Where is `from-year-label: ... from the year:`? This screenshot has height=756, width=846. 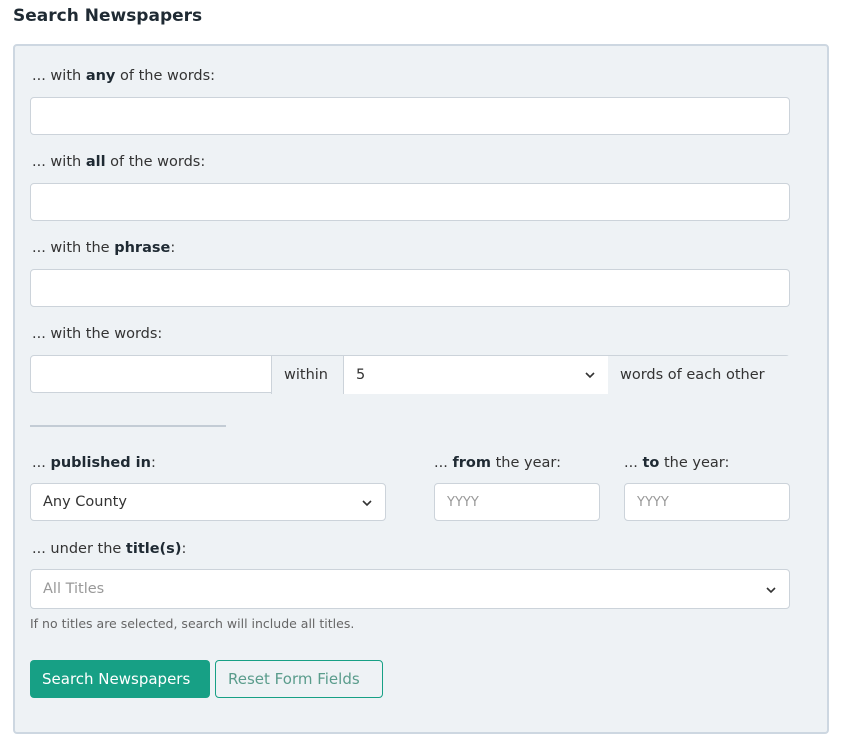 from-year-label: ... from the year: is located at coordinates (497, 463).